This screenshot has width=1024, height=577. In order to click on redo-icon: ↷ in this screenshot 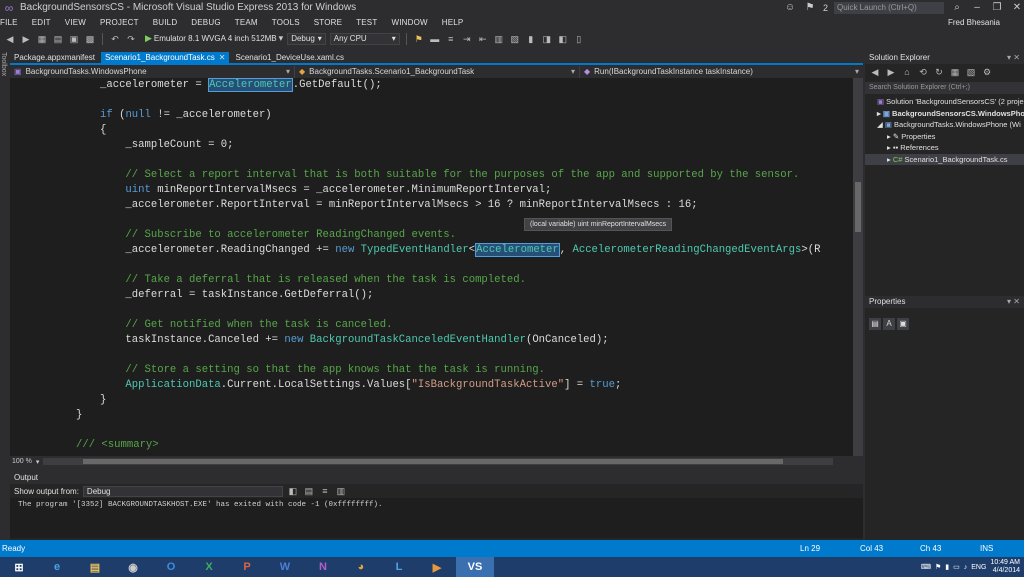, I will do `click(131, 39)`.